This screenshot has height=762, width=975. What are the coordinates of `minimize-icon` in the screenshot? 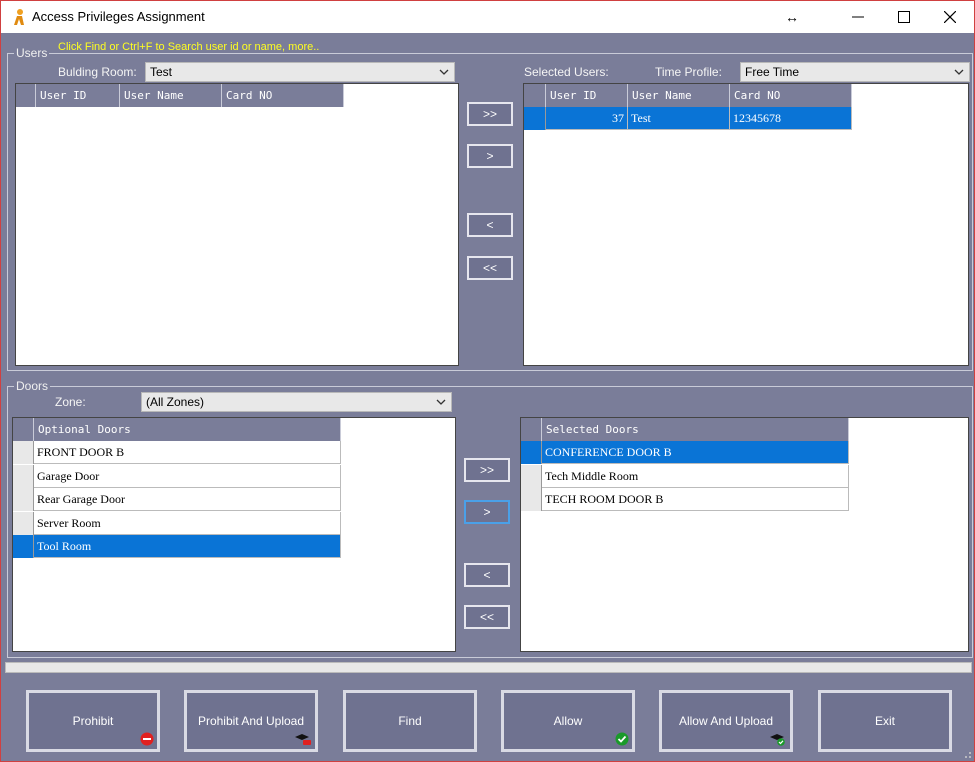 It's located at (858, 17).